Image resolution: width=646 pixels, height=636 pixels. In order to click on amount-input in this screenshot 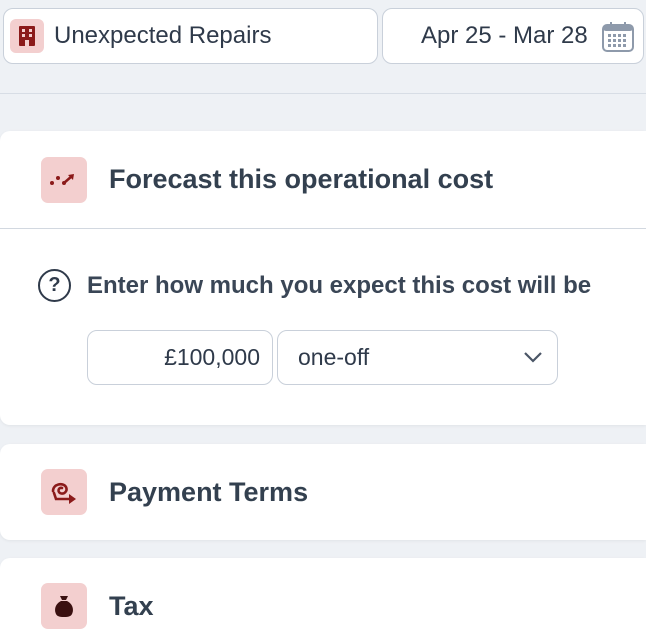, I will do `click(180, 357)`.